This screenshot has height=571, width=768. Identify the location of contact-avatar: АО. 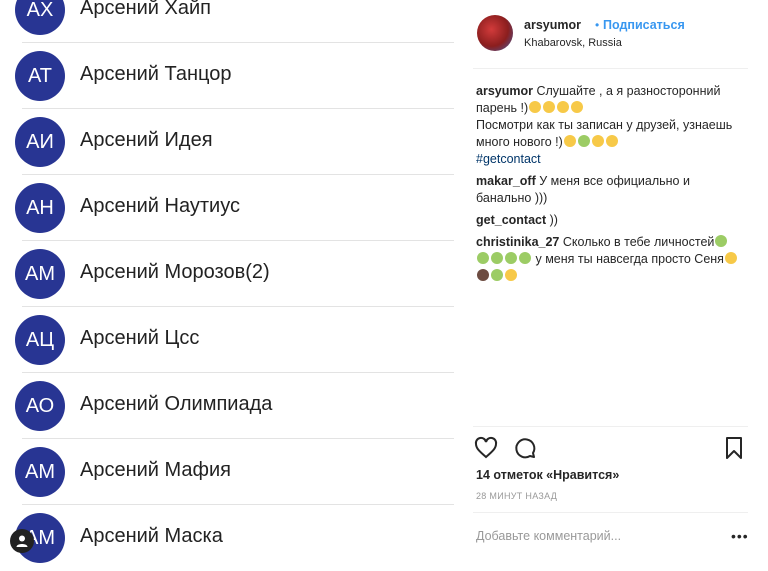
(40, 406).